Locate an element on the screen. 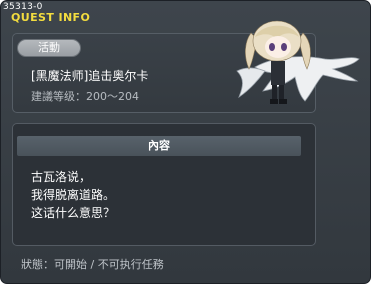  content-section-title: 內容 is located at coordinates (159, 146).